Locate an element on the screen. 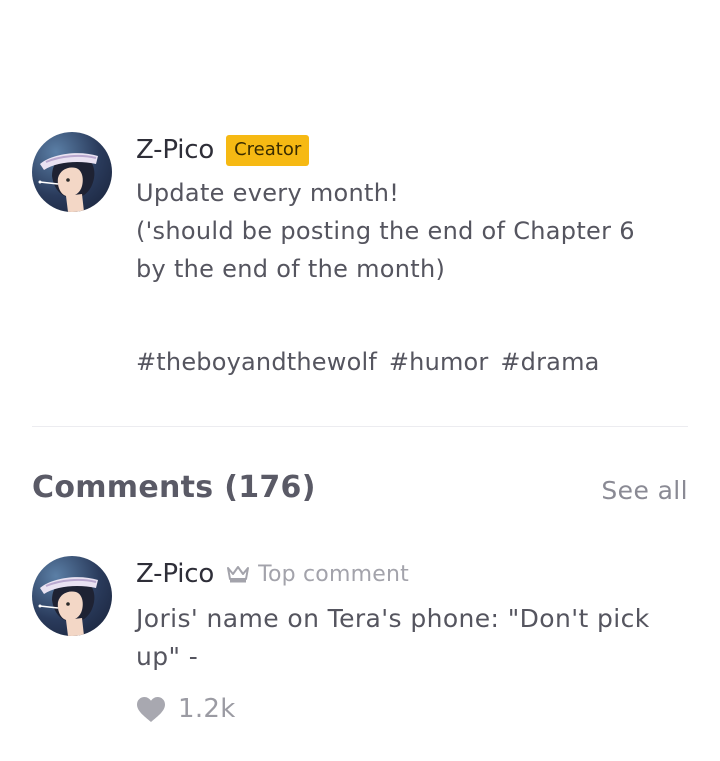  creator-name: Z-Pico is located at coordinates (175, 150).